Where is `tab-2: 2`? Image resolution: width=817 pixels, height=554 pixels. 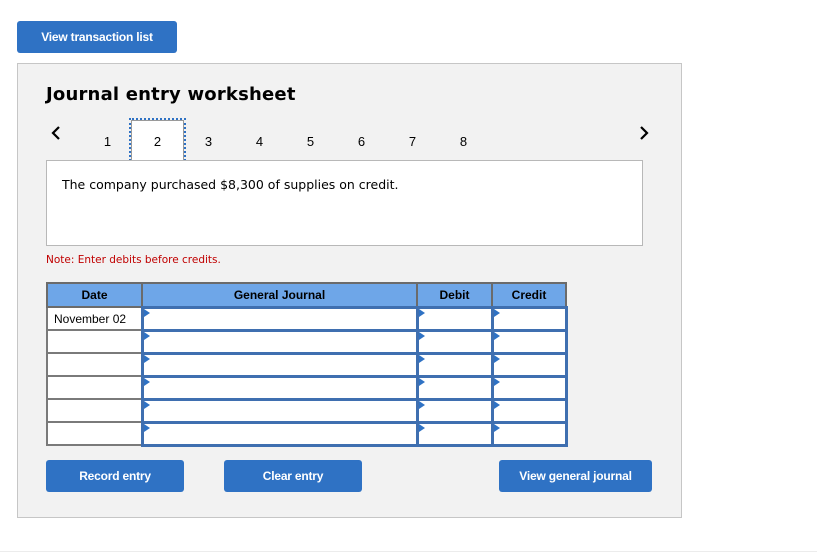 tab-2: 2 is located at coordinates (157, 141).